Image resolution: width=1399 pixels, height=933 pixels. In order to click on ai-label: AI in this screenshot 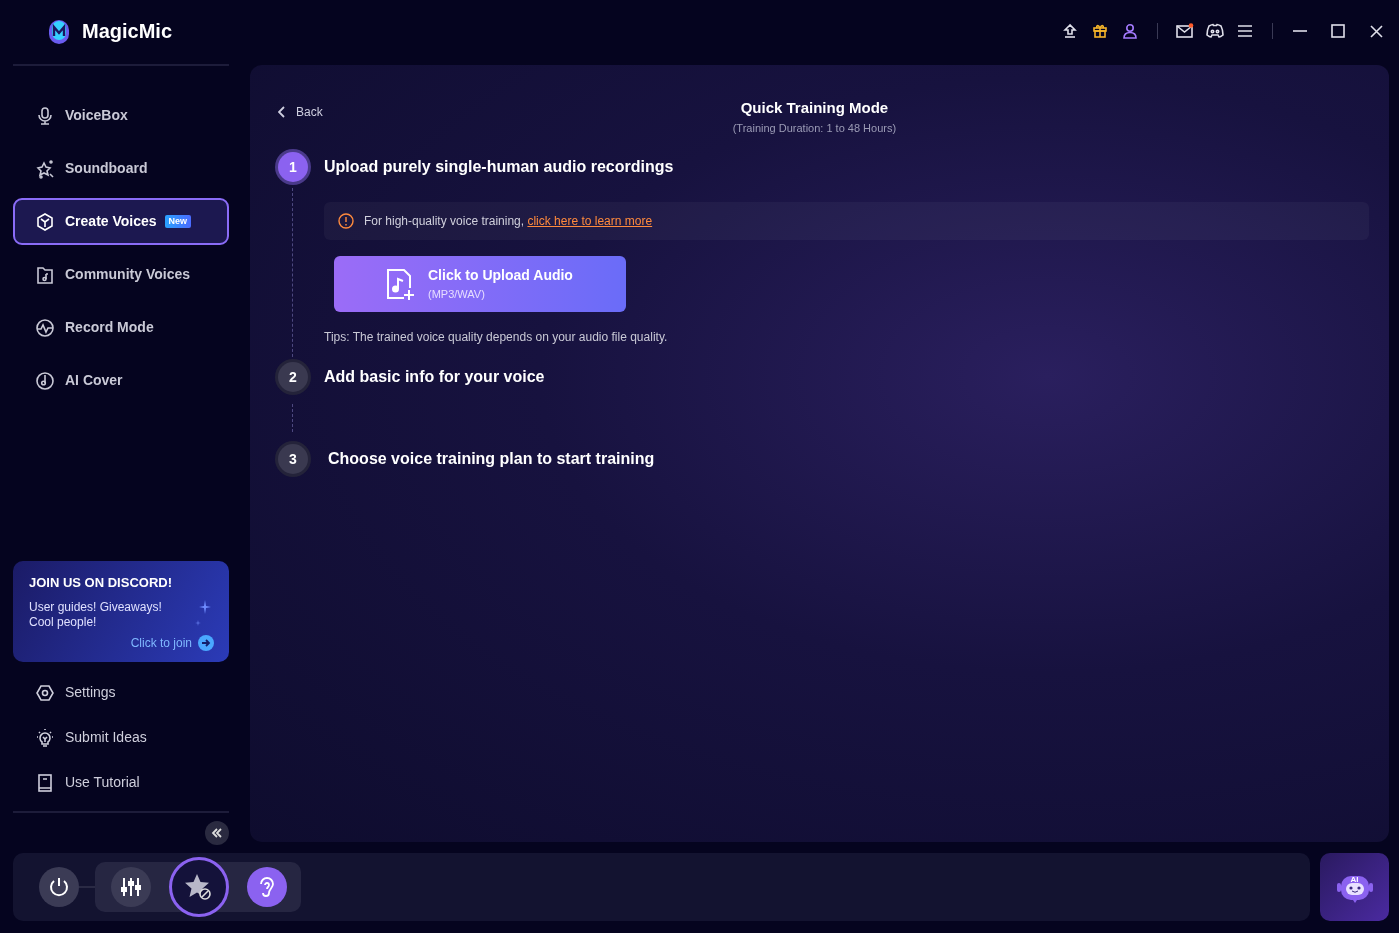, I will do `click(1354, 880)`.